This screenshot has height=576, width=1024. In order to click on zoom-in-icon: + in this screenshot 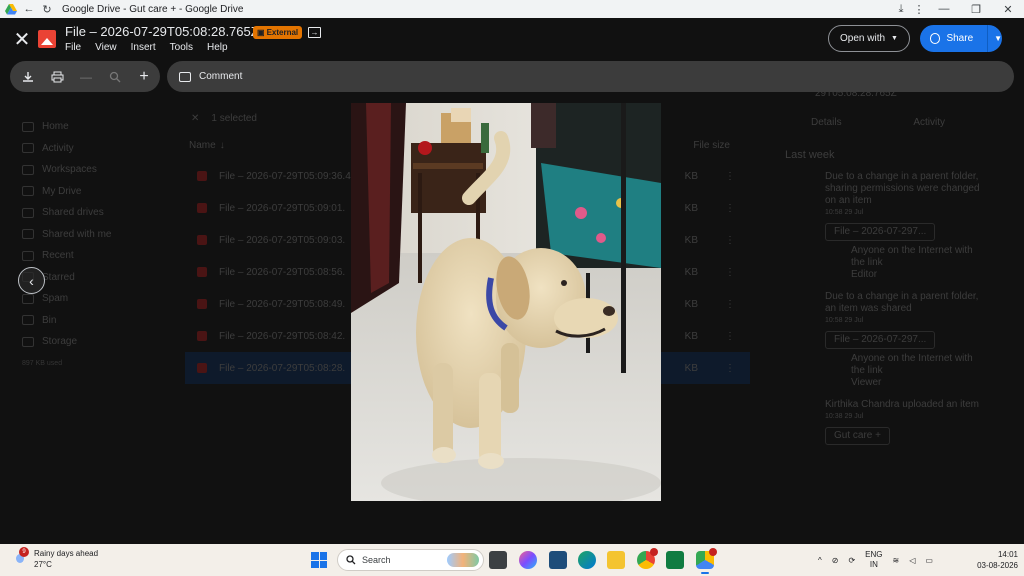, I will do `click(144, 76)`.